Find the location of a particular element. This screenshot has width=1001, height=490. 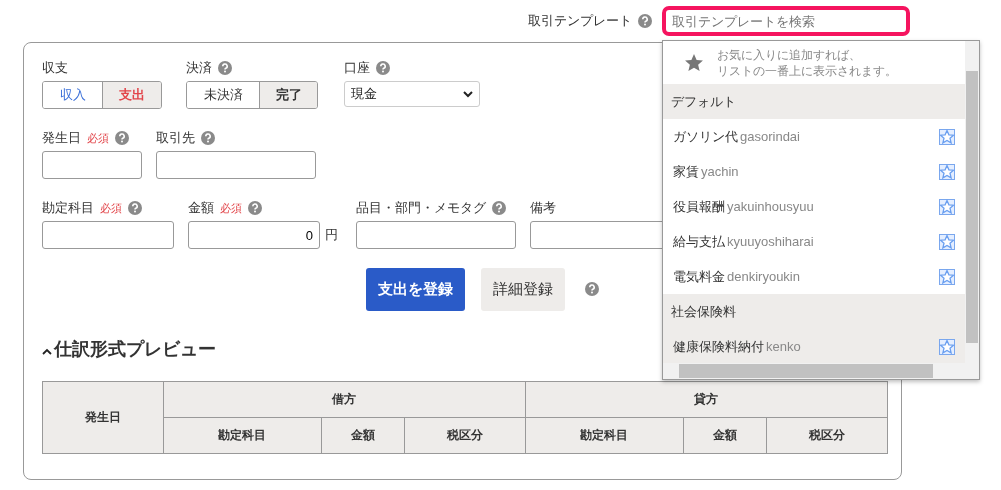

group-header: 社会保険料 is located at coordinates (814, 311).